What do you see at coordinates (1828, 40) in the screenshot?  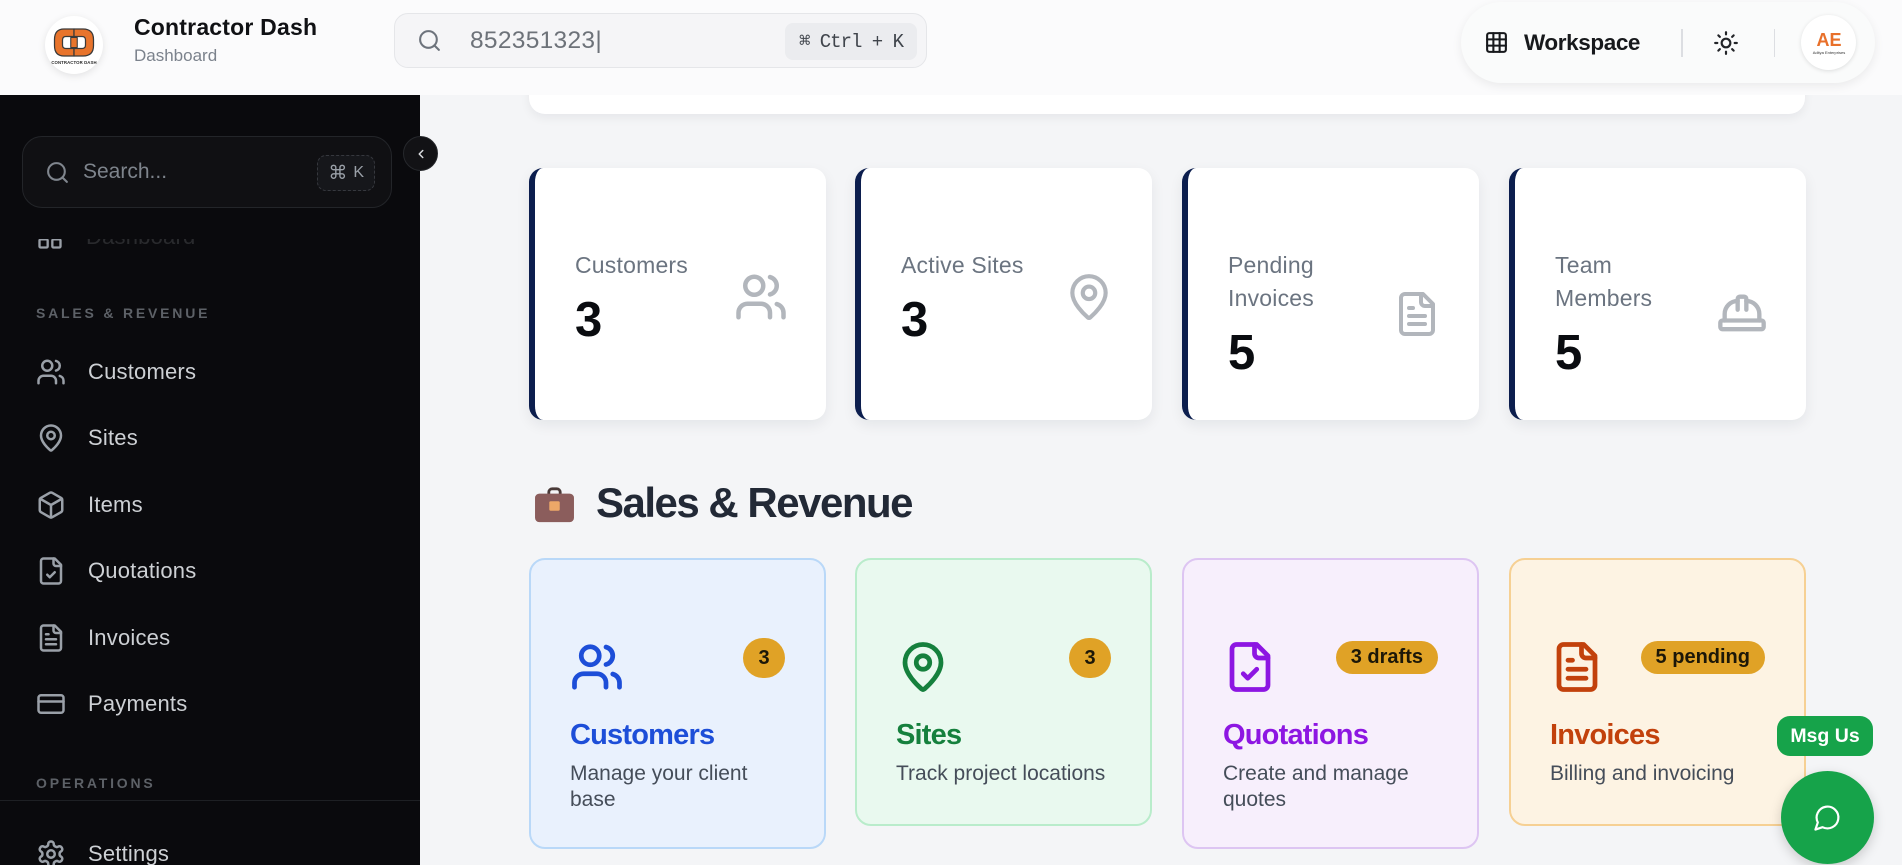 I see `svg-text: AE` at bounding box center [1828, 40].